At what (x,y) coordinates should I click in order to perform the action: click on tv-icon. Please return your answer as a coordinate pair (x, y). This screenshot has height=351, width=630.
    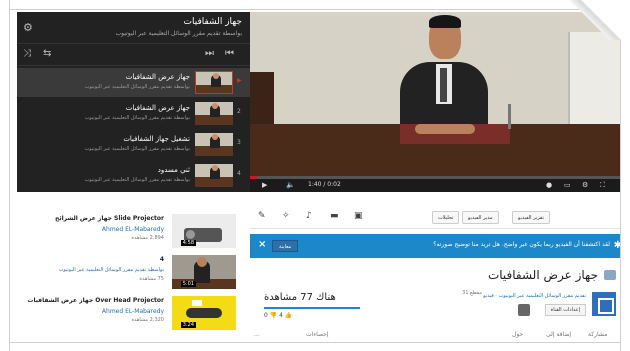
    Looking at the image, I should click on (610, 275).